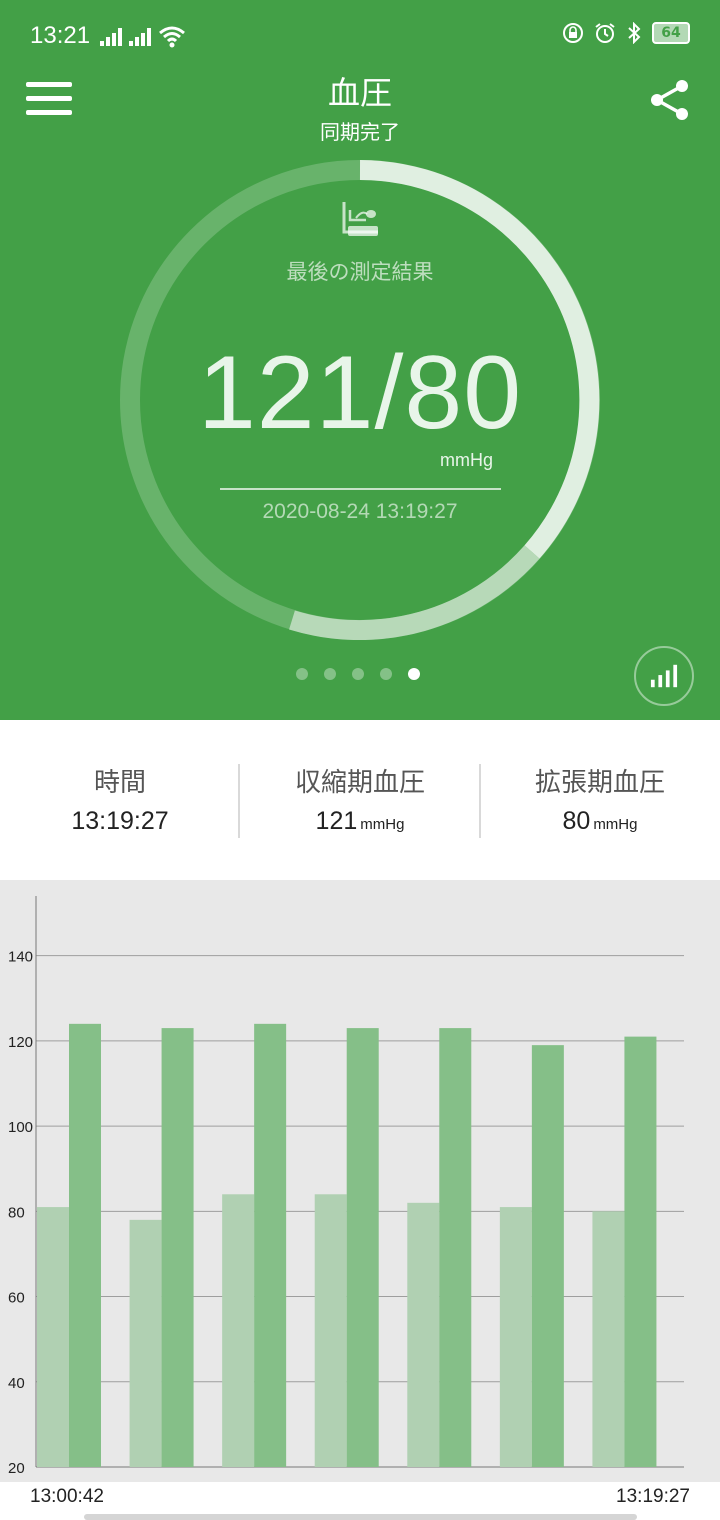  What do you see at coordinates (360, 489) in the screenshot?
I see `divider` at bounding box center [360, 489].